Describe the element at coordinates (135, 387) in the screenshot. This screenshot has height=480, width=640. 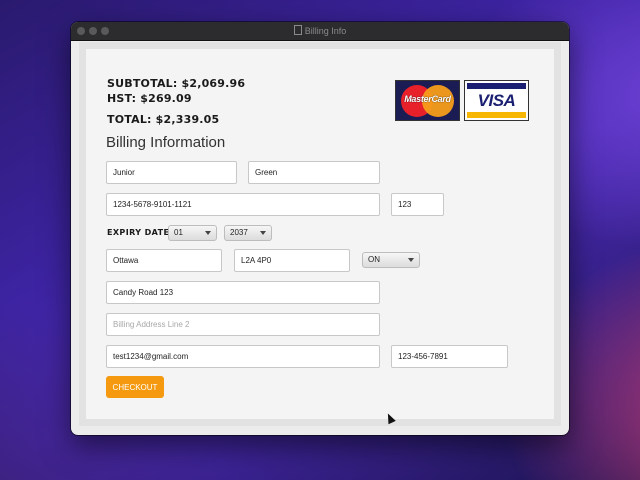
I see `checkout-button: CHECKOUT` at that location.